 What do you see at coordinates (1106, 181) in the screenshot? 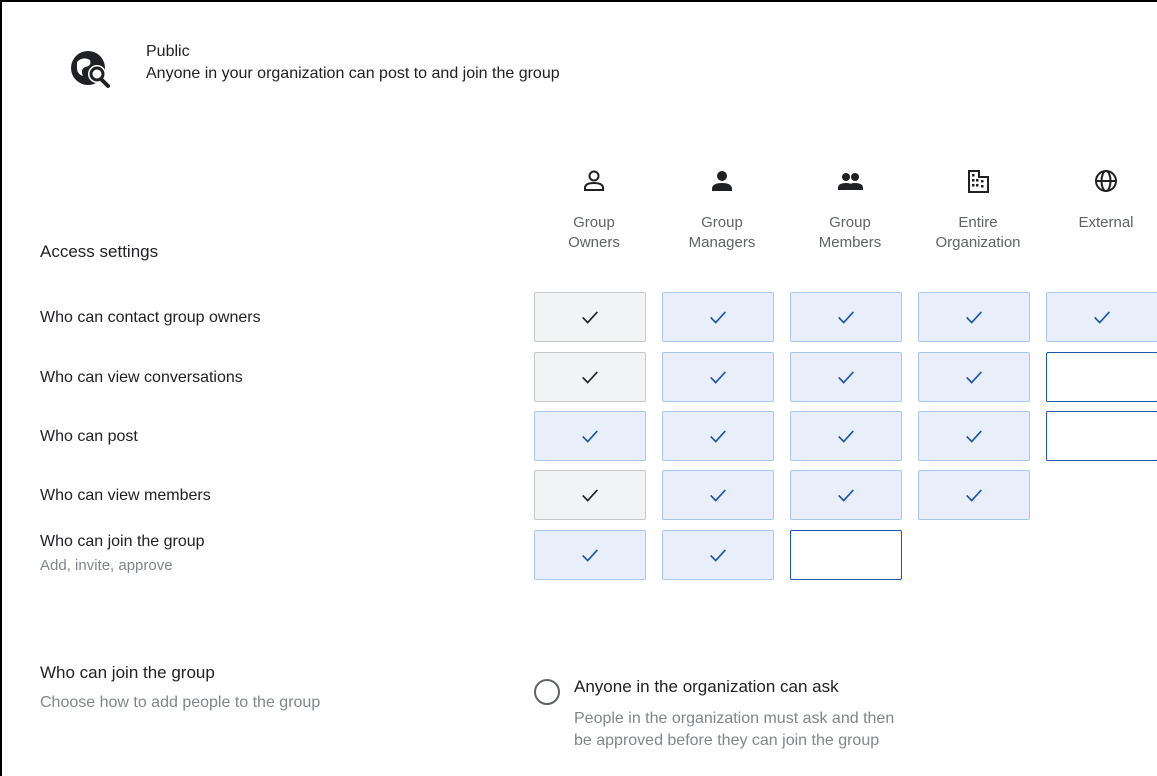
I see `globe-icon` at bounding box center [1106, 181].